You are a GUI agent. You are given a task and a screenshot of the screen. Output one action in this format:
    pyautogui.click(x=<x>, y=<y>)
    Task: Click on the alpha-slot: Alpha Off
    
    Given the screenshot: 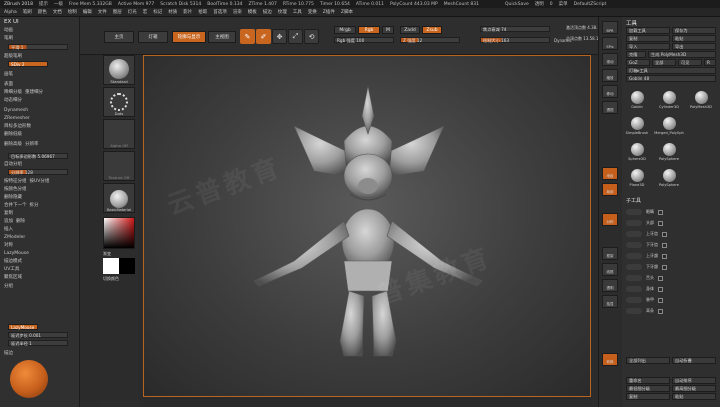 What is the action you would take?
    pyautogui.click(x=119, y=134)
    